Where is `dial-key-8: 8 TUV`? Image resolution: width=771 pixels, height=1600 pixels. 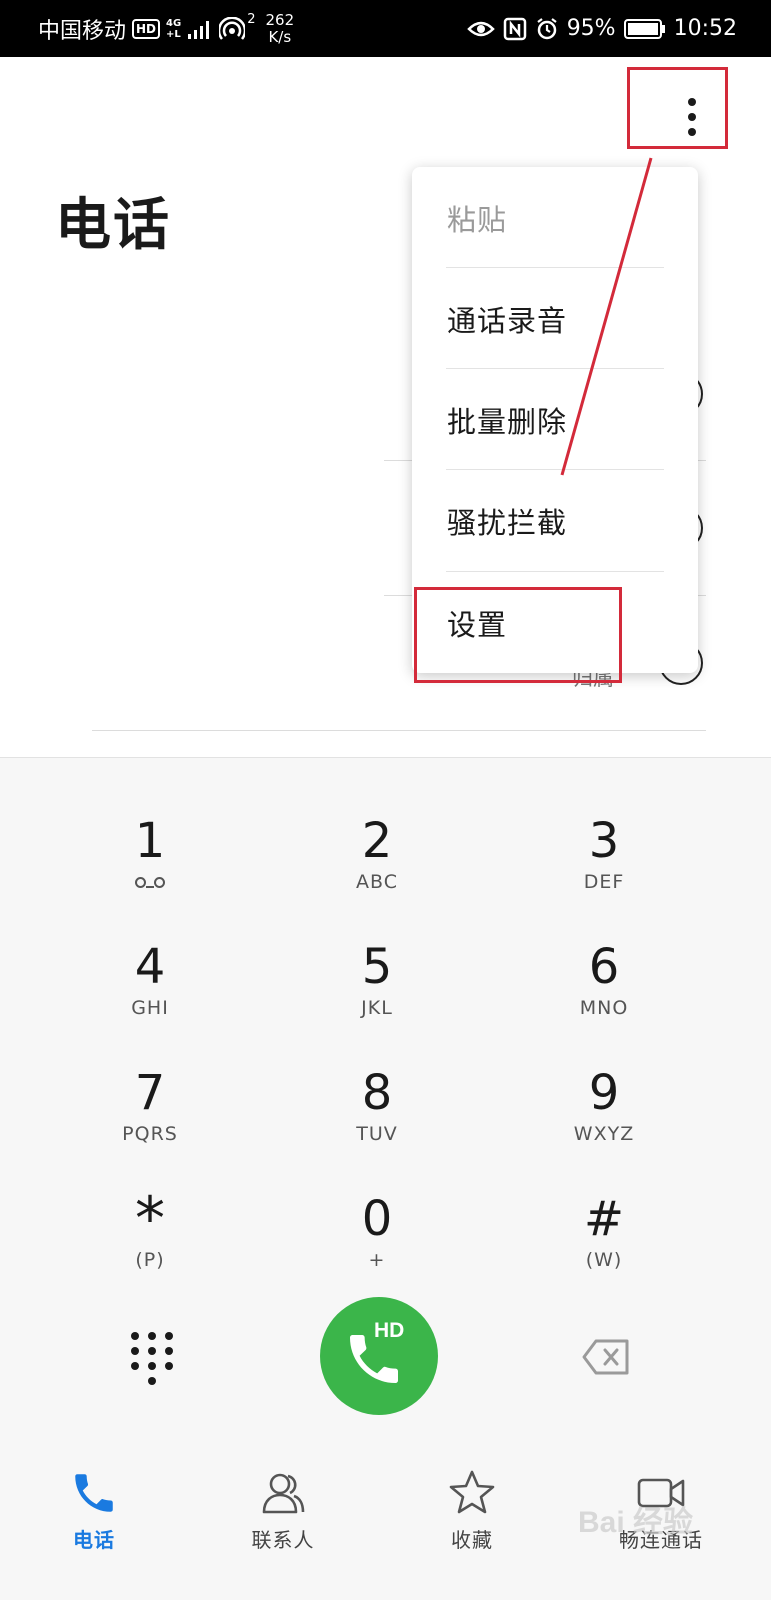
dial-key-8: 8 TUV is located at coordinates (377, 1120).